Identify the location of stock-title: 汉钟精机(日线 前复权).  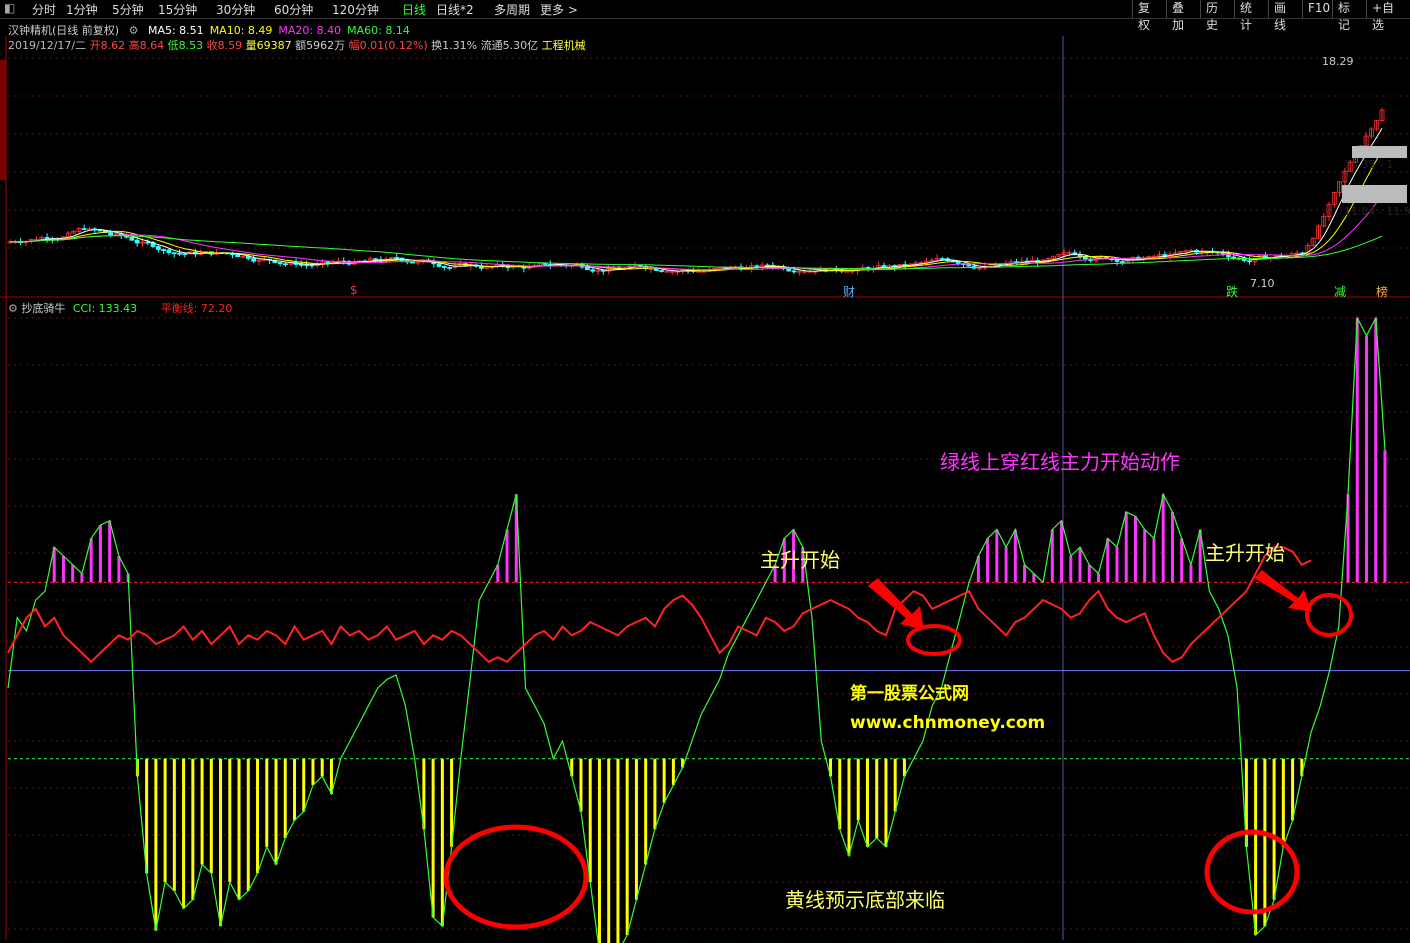
(64, 30).